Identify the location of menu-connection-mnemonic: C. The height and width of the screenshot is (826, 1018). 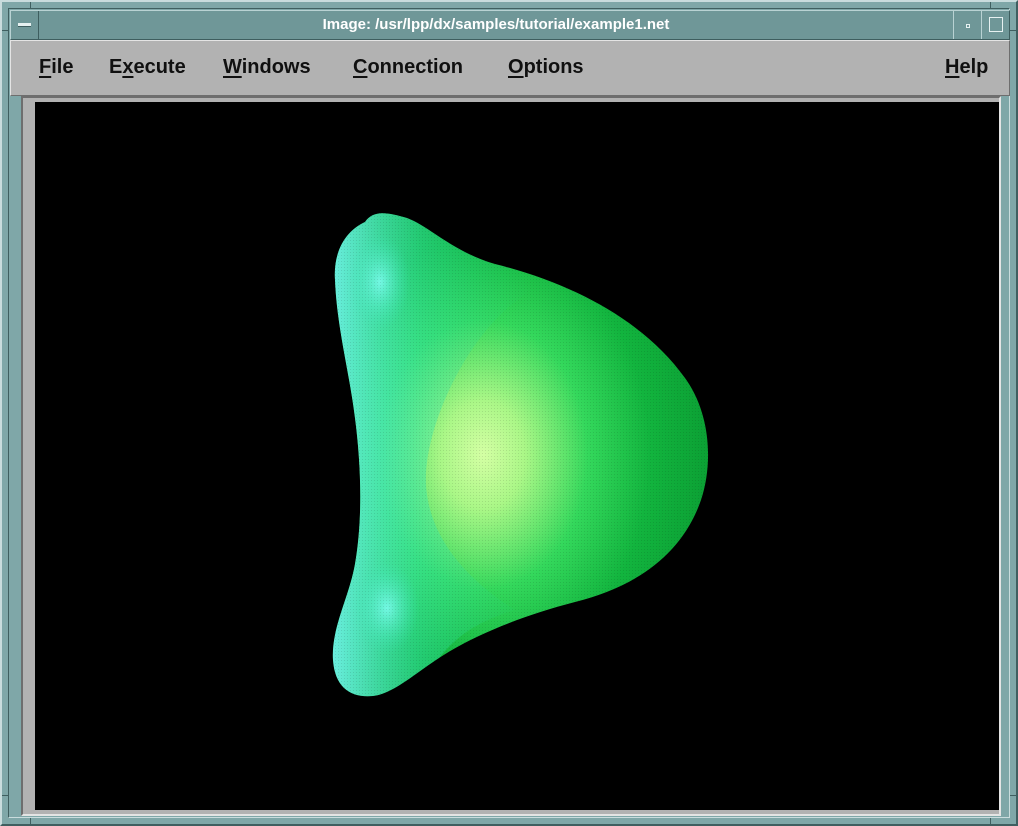
(360, 67).